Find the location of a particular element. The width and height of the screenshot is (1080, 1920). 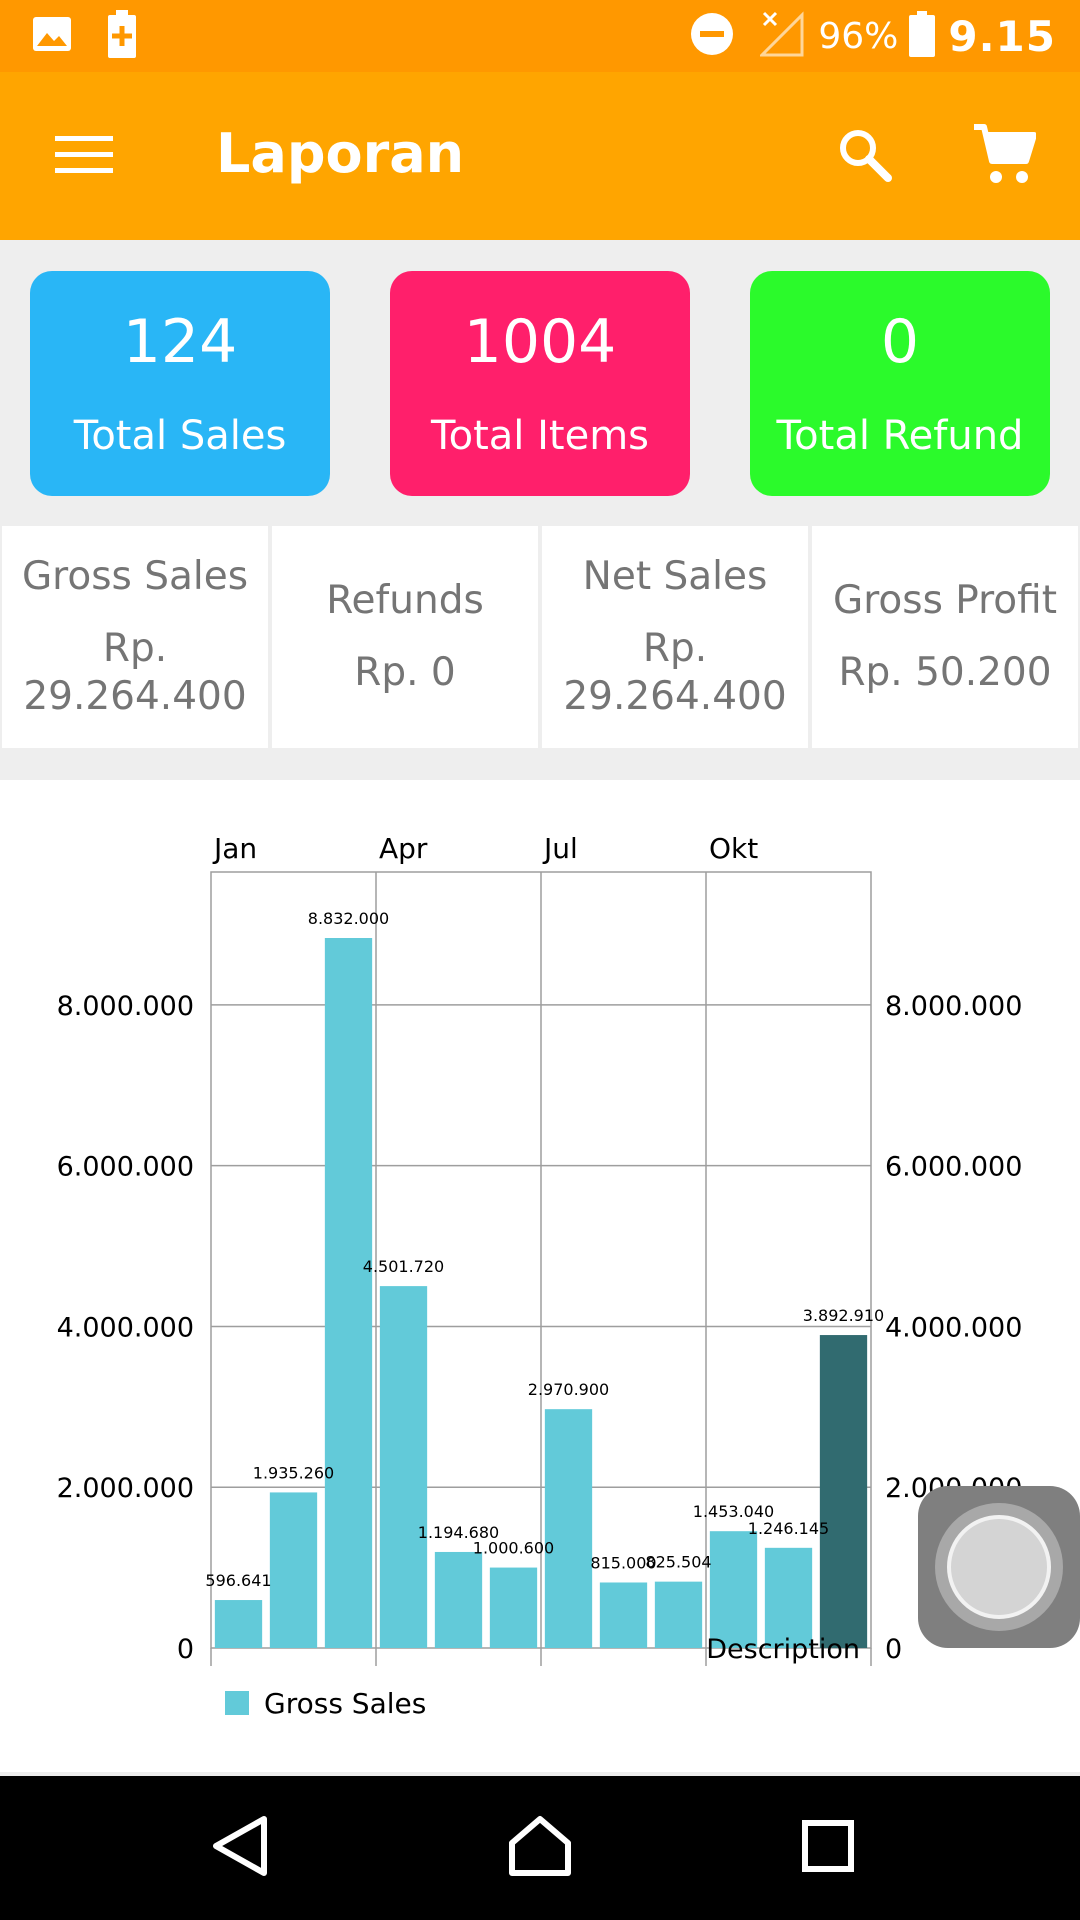

recents-button is located at coordinates (828, 1848).